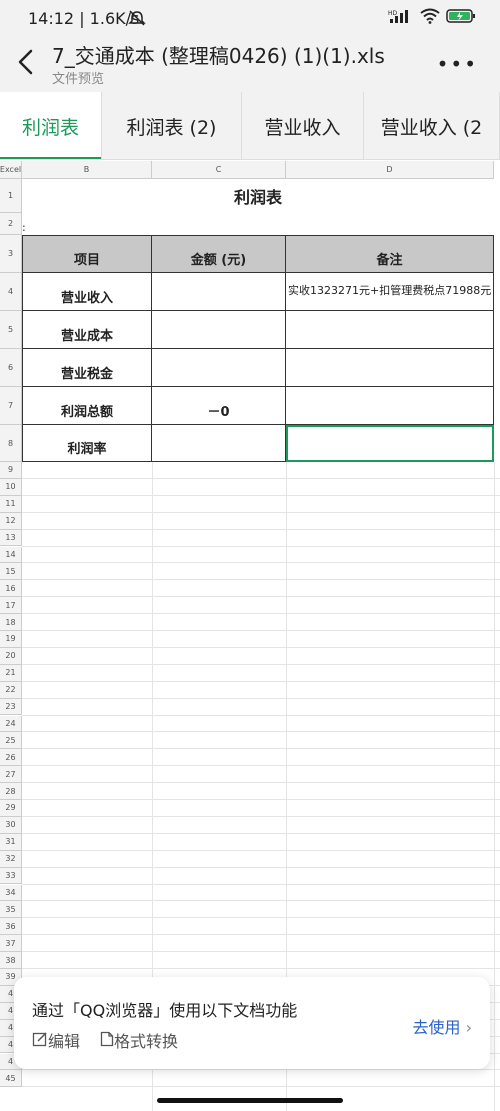  What do you see at coordinates (432, 125) in the screenshot?
I see `tab-operating-revenue-2: 营业收入 (2` at bounding box center [432, 125].